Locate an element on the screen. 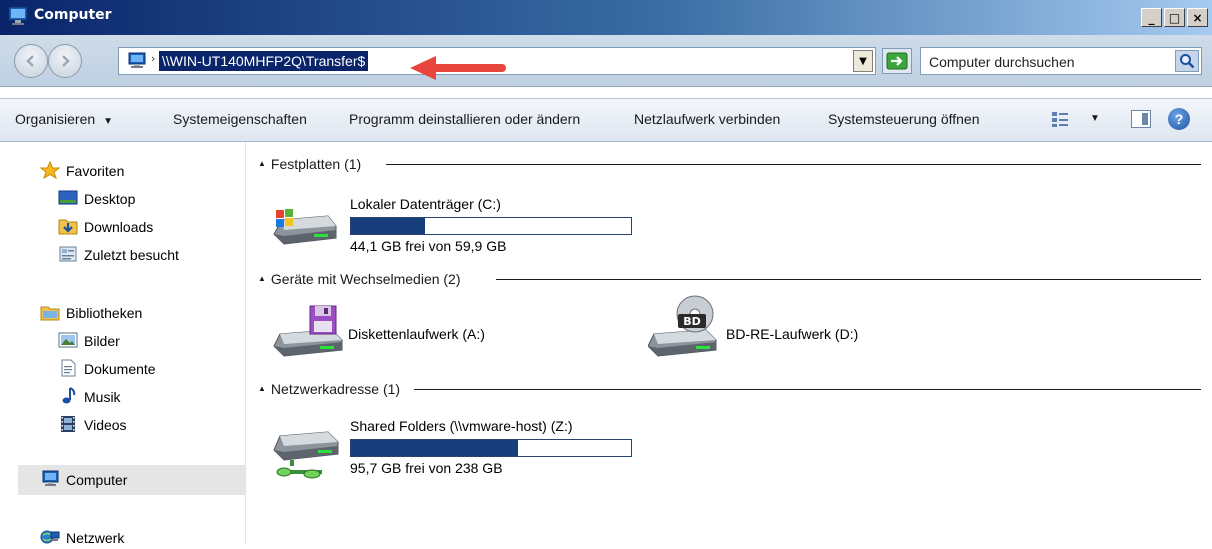 Image resolution: width=1212 pixels, height=549 pixels. nav-favorites: Favoriten is located at coordinates (82, 171).